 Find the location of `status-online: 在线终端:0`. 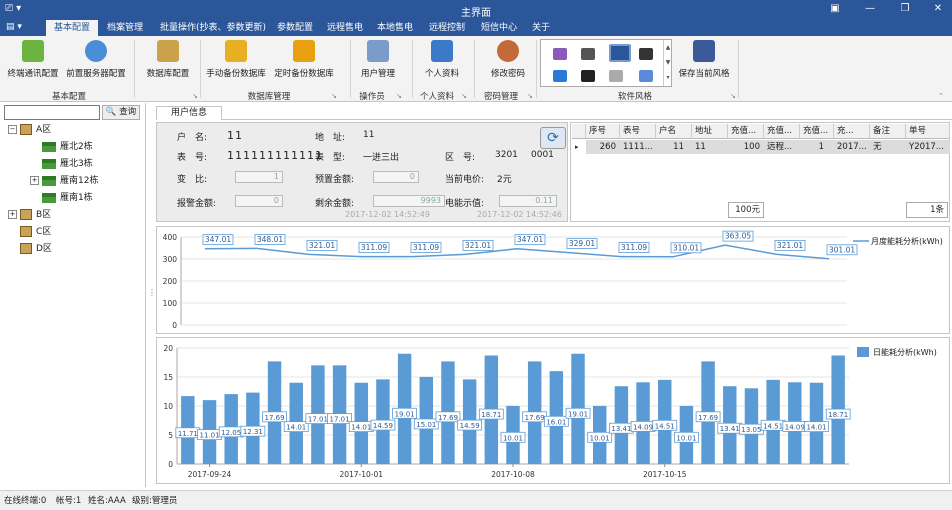

status-online: 在线终端:0 is located at coordinates (25, 501).